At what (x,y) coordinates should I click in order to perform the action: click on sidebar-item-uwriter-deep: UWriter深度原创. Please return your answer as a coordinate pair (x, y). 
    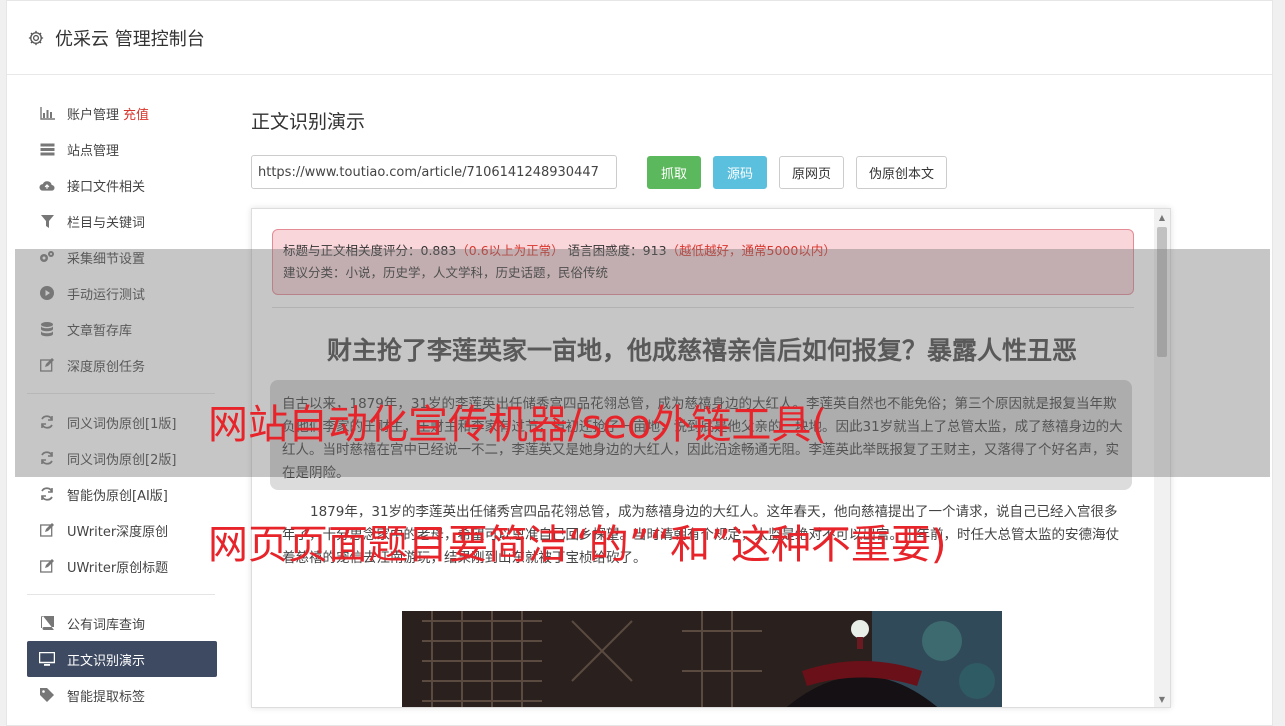
    Looking at the image, I should click on (122, 530).